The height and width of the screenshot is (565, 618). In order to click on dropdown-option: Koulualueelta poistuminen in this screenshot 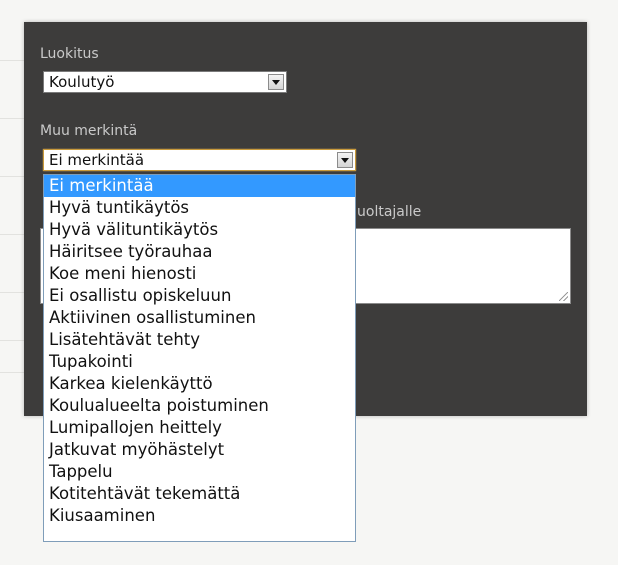, I will do `click(199, 406)`.